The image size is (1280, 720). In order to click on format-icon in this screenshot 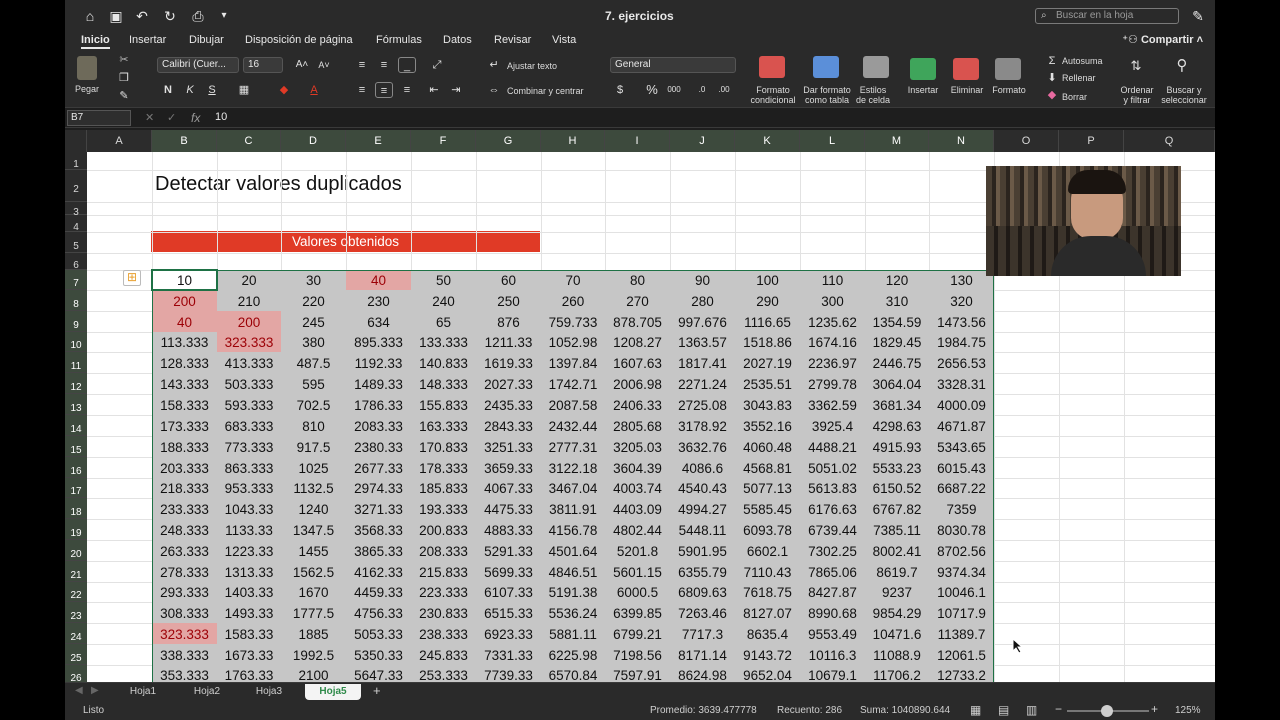, I will do `click(1008, 69)`.